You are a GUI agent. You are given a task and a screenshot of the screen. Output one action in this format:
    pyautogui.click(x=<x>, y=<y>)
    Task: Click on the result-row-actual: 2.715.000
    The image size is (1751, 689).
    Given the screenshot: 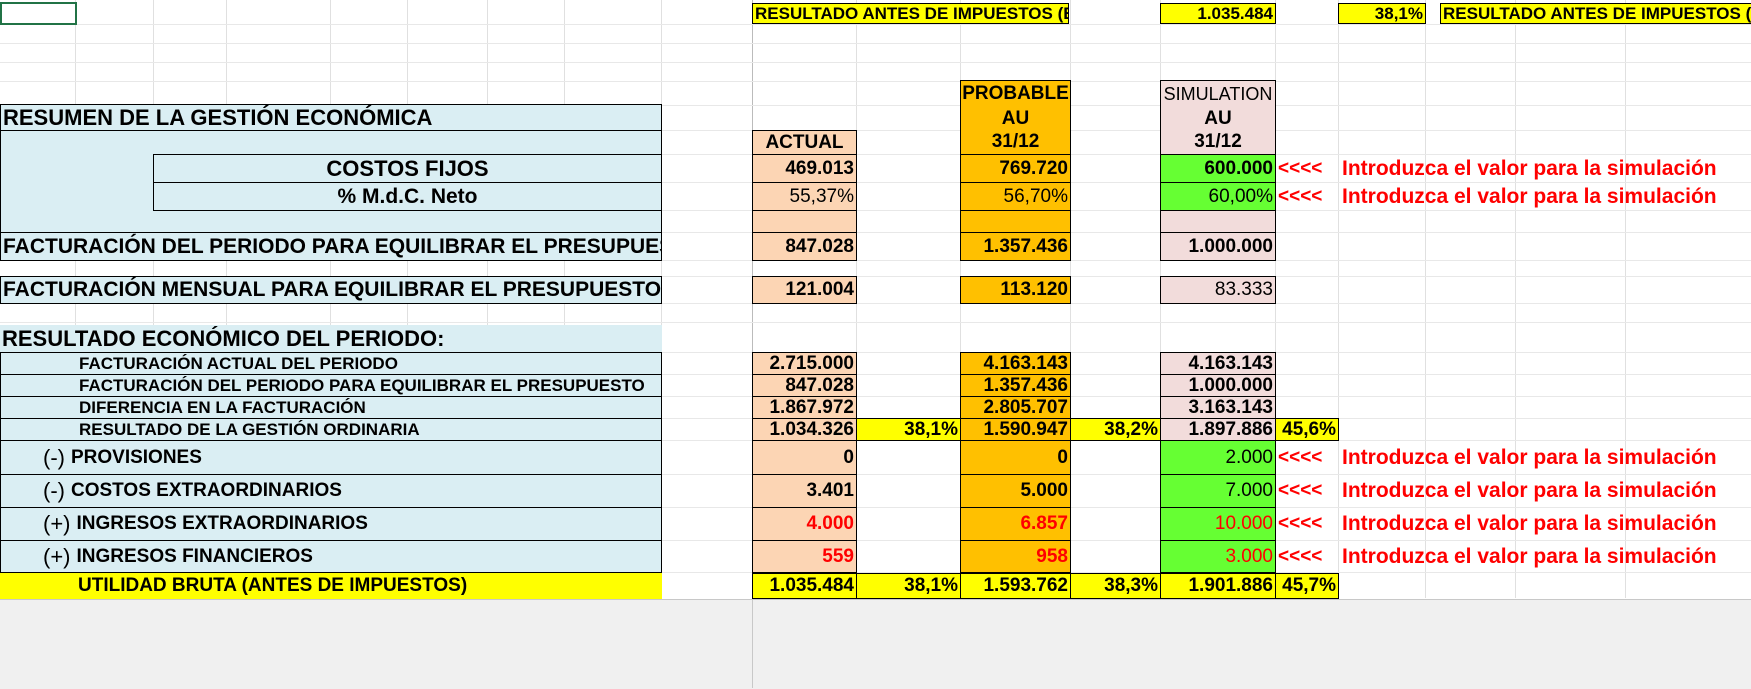 What is the action you would take?
    pyautogui.click(x=804, y=363)
    